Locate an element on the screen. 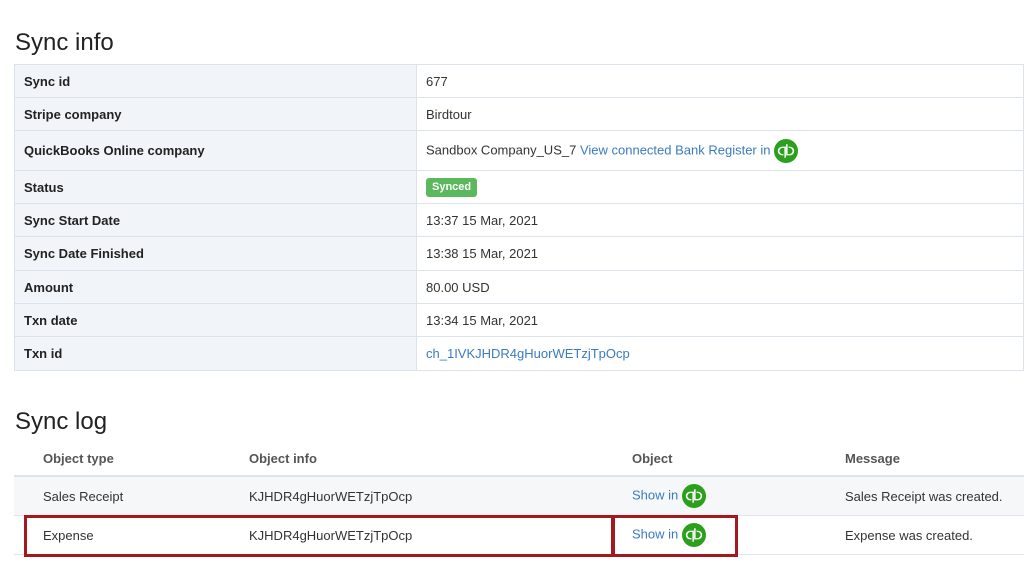 Image resolution: width=1024 pixels, height=584 pixels. info-row-txn-date: Txn date 13:34 15 Mar, 2021 is located at coordinates (519, 320).